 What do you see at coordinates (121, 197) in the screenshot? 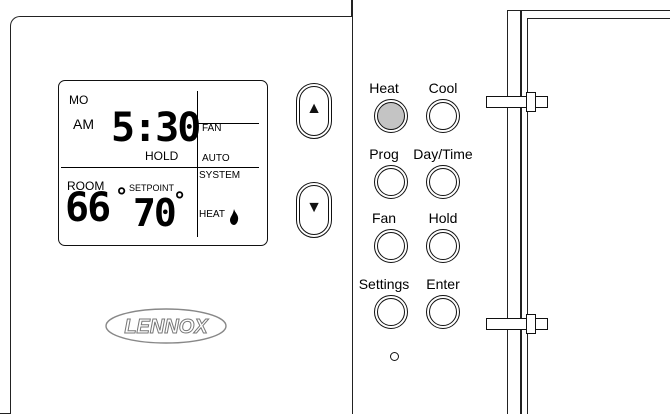
I see `room-degree: °` at bounding box center [121, 197].